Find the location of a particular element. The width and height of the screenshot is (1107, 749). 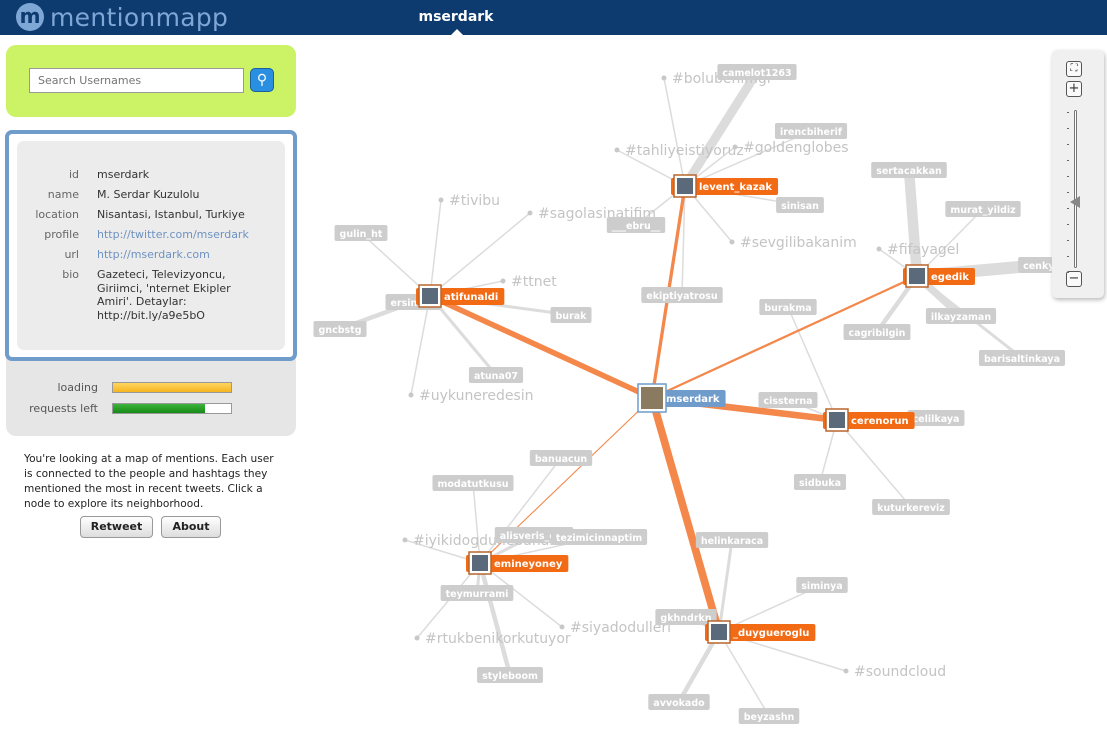

user-node: camelot1263 is located at coordinates (757, 72).